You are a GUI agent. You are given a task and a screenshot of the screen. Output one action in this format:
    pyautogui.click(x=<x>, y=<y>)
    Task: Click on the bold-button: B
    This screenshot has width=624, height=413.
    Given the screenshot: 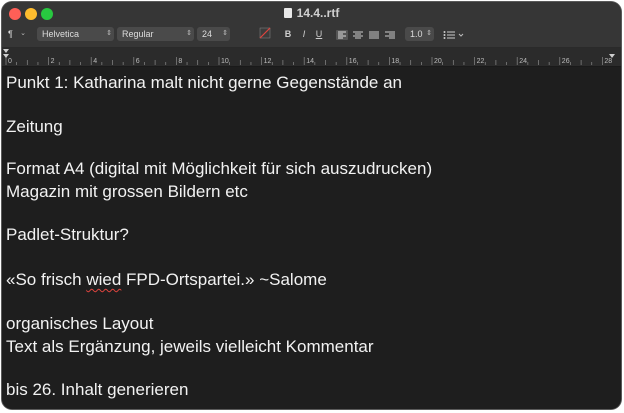 What is the action you would take?
    pyautogui.click(x=288, y=34)
    